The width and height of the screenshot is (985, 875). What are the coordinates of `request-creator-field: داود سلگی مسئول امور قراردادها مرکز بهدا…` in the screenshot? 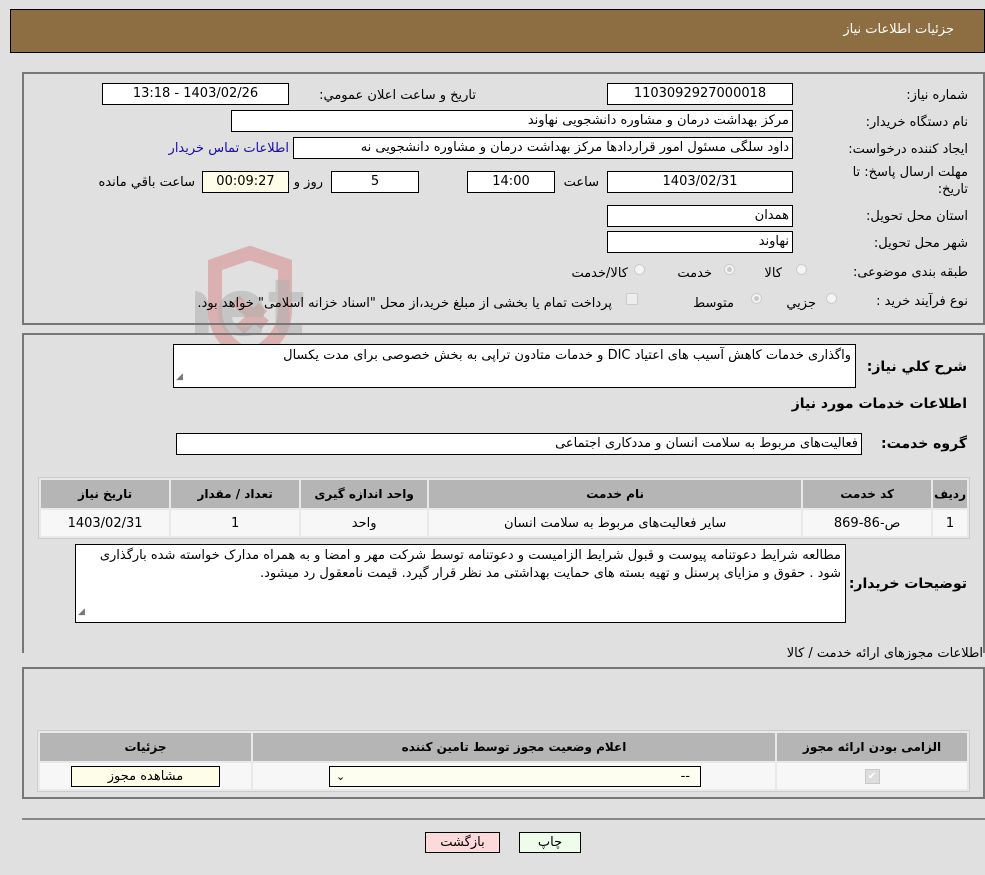 It's located at (543, 148).